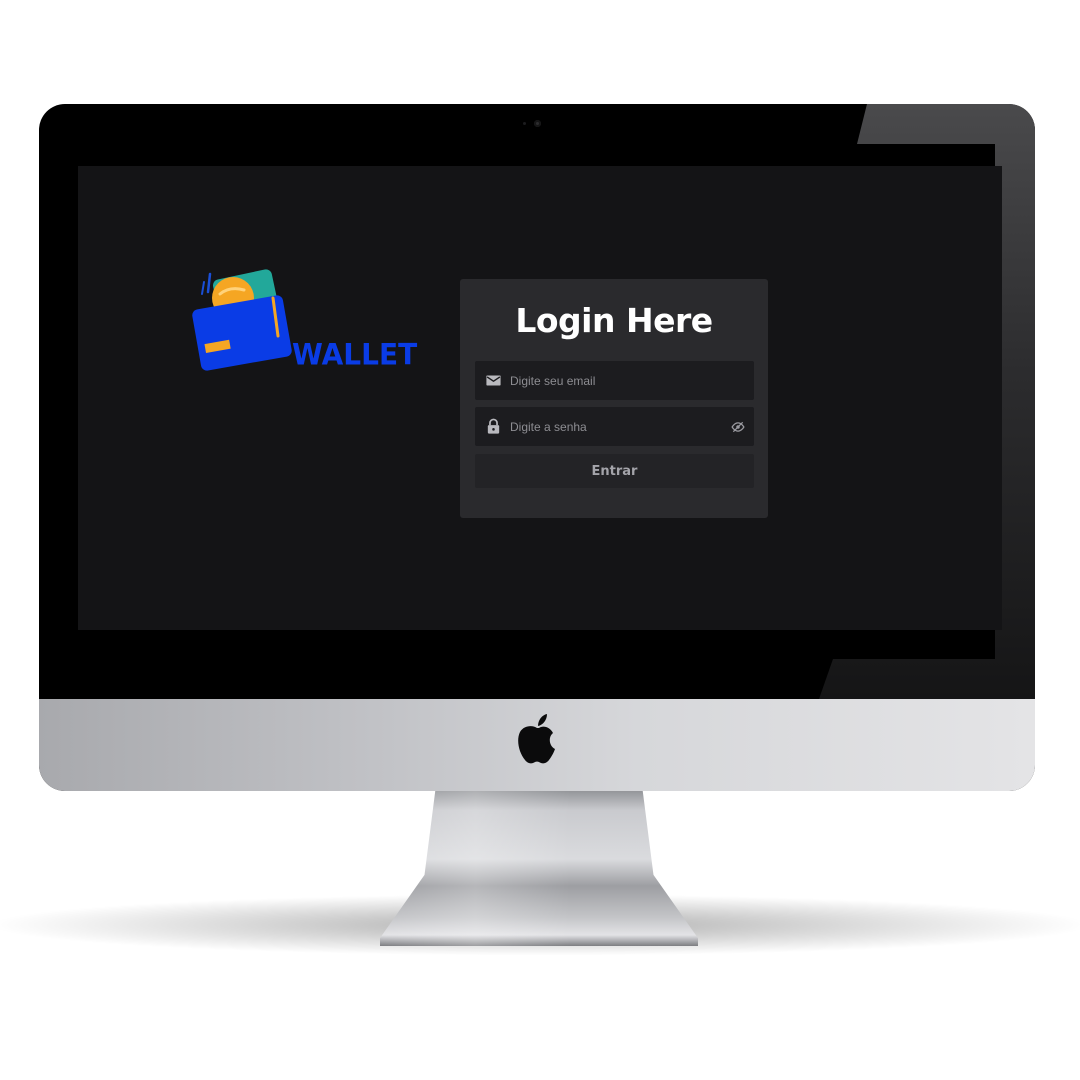  I want to click on brand-name: WALLET, so click(355, 354).